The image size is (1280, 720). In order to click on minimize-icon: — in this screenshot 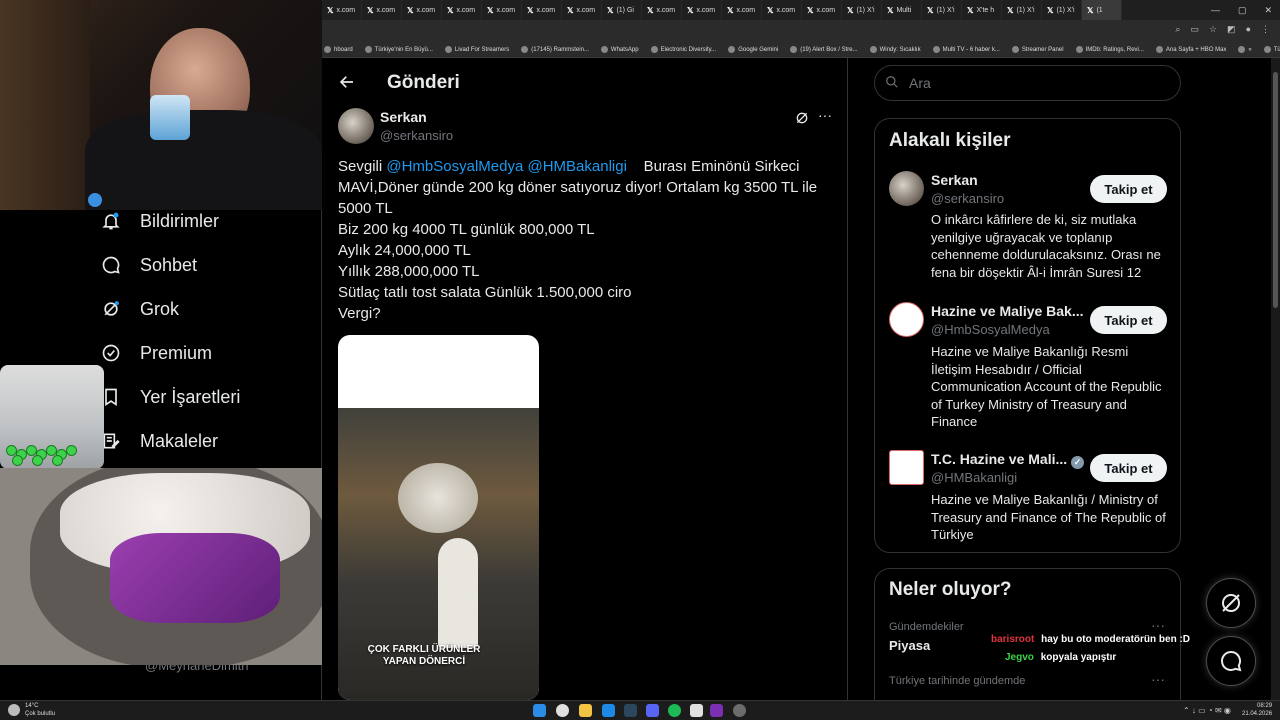, I will do `click(1215, 10)`.